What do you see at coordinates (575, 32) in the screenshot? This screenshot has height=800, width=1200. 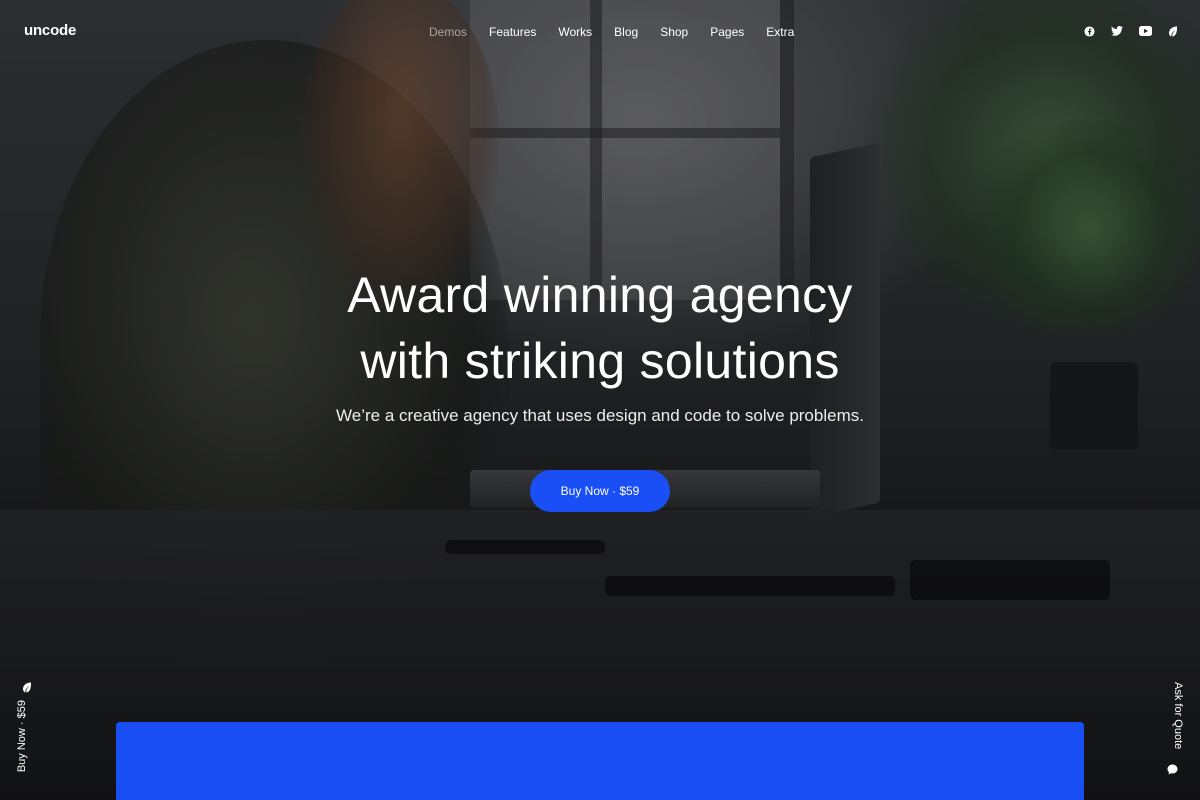 I see `nav-item-works: Works` at bounding box center [575, 32].